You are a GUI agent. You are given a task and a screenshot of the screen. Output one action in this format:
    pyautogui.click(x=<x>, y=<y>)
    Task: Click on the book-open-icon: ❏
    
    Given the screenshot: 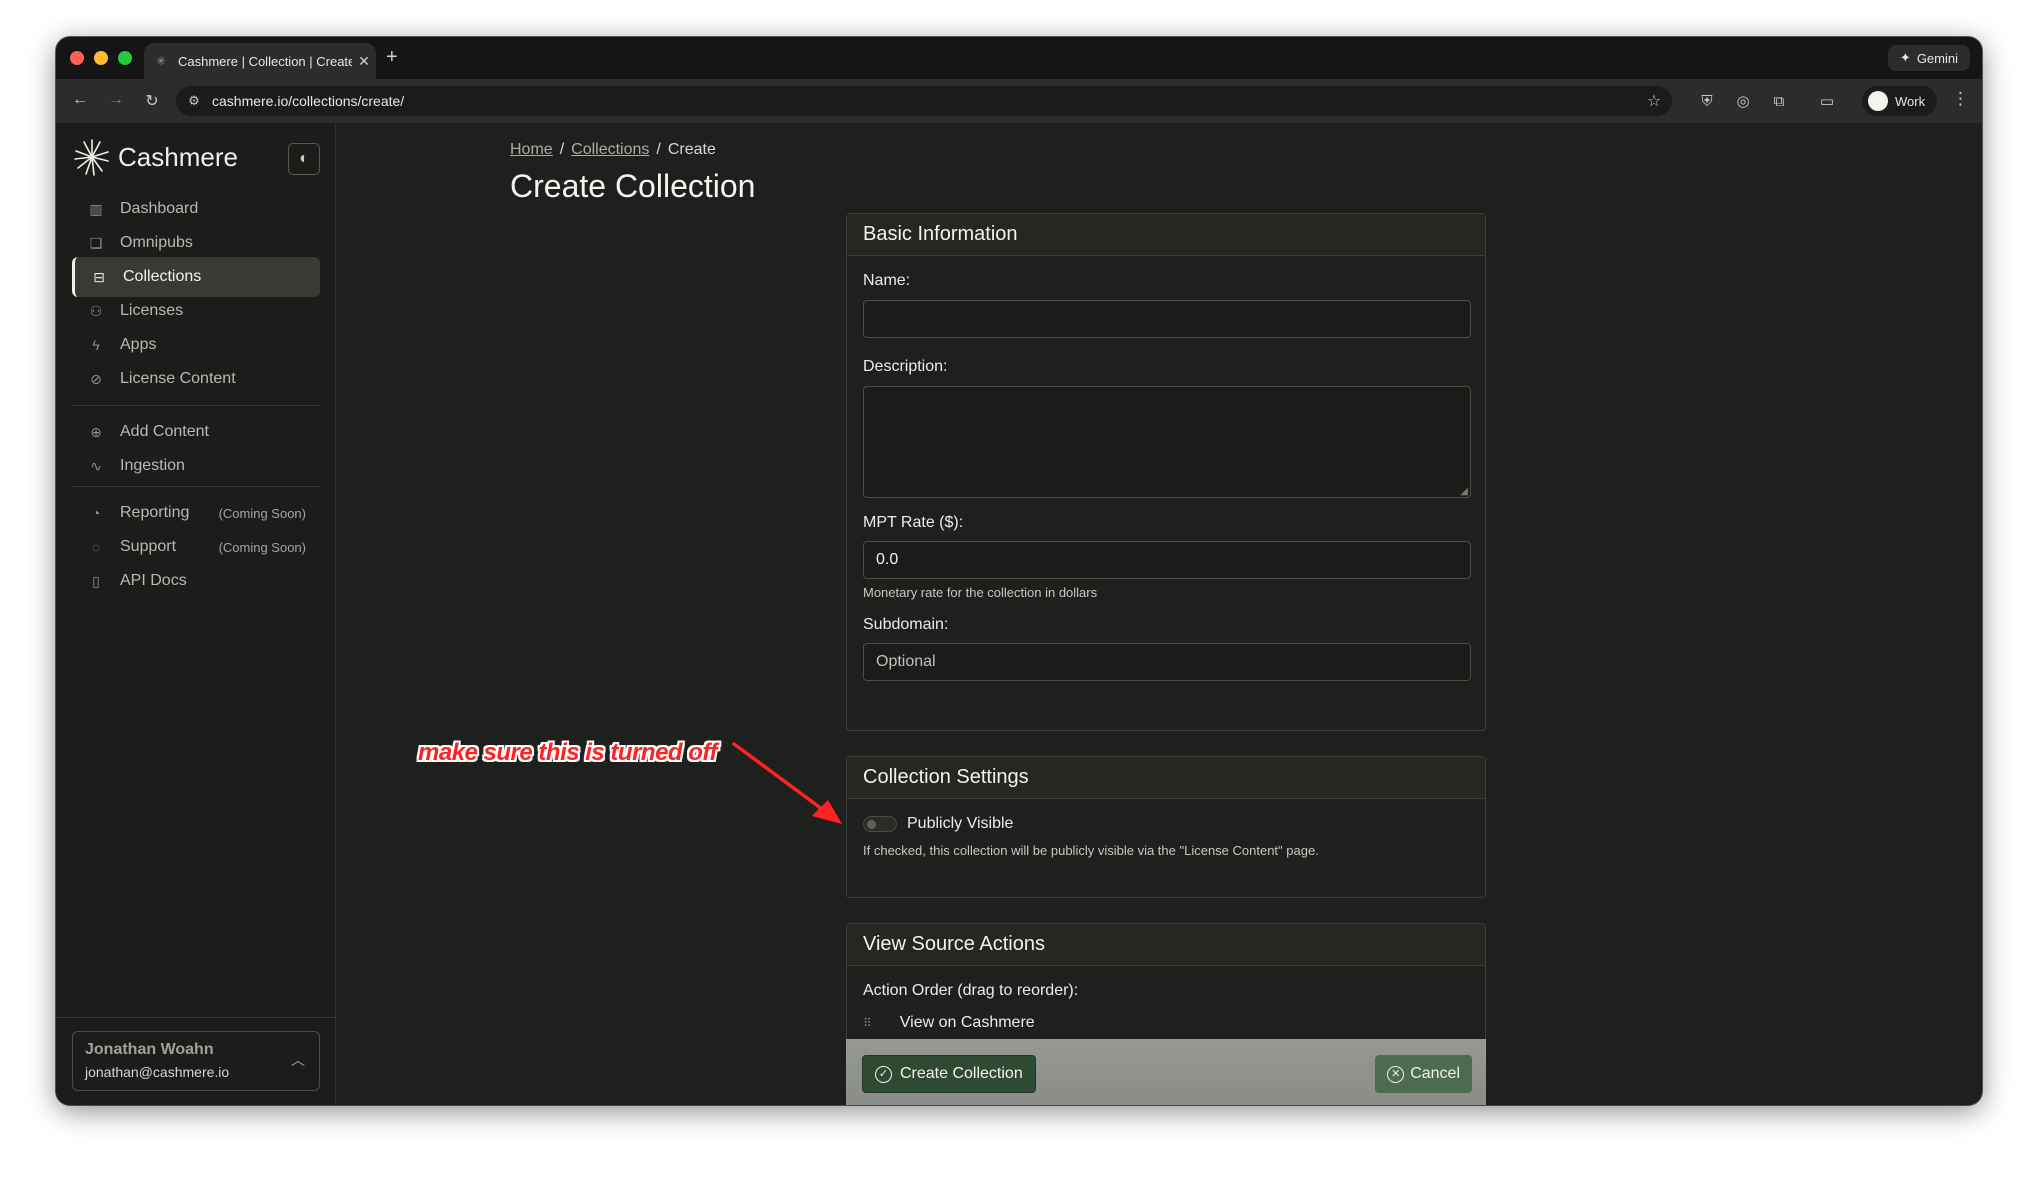 What is the action you would take?
    pyautogui.click(x=96, y=242)
    